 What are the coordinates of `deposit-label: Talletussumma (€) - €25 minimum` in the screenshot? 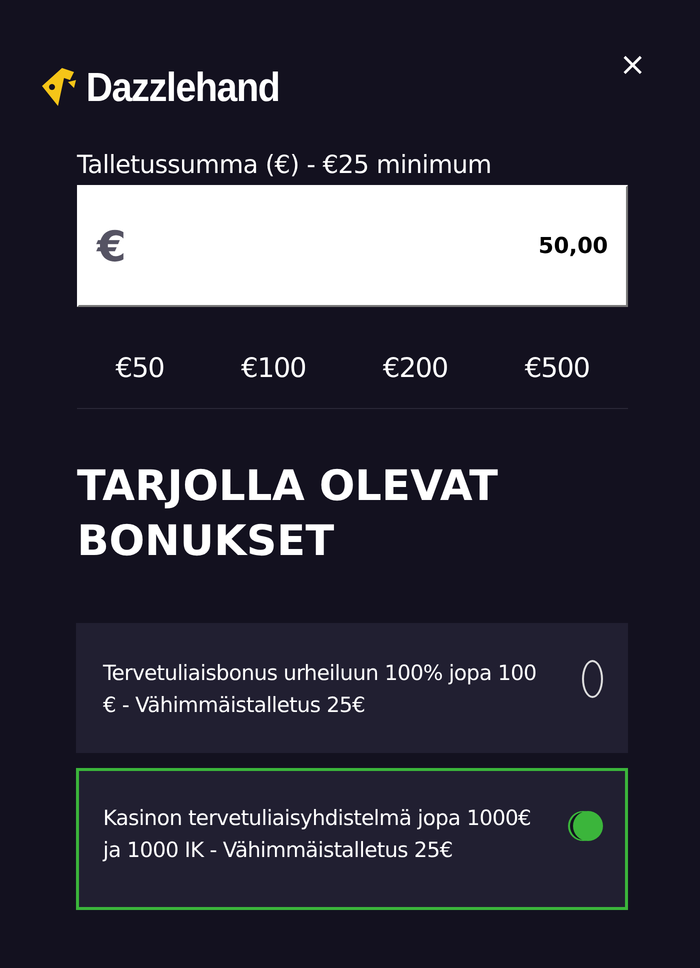 It's located at (284, 164).